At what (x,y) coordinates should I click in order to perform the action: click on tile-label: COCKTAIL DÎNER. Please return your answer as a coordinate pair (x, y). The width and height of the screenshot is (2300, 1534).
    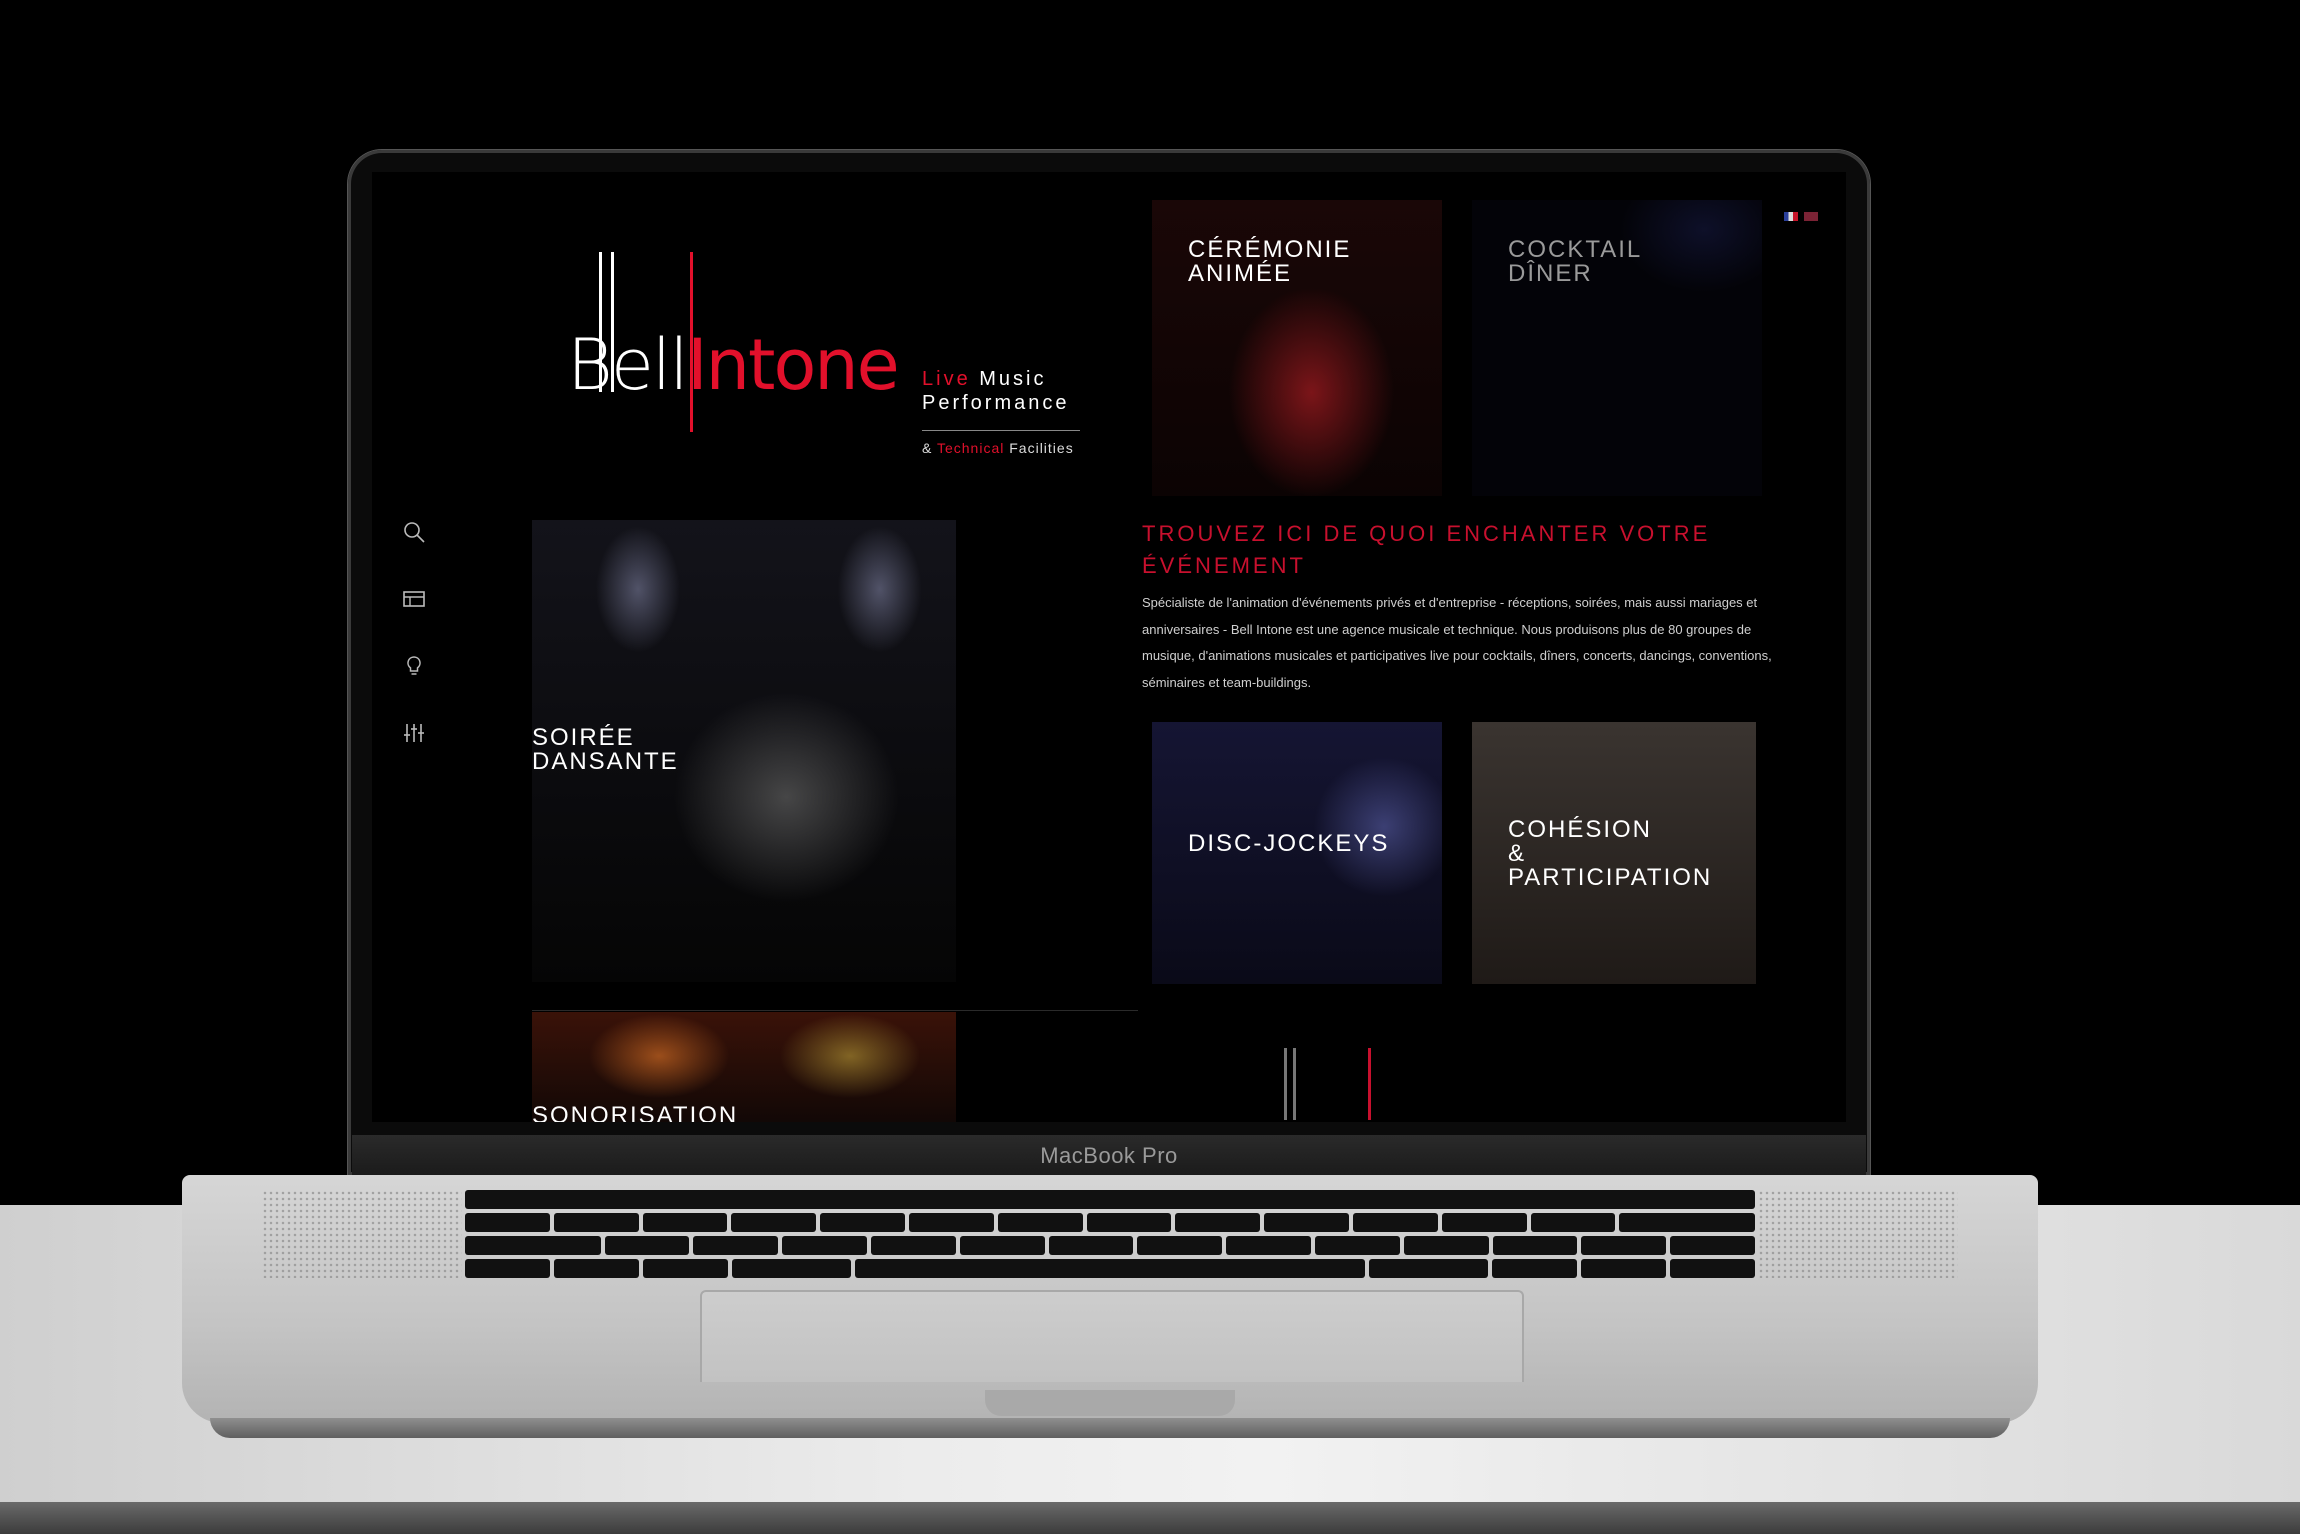
    Looking at the image, I should click on (1575, 262).